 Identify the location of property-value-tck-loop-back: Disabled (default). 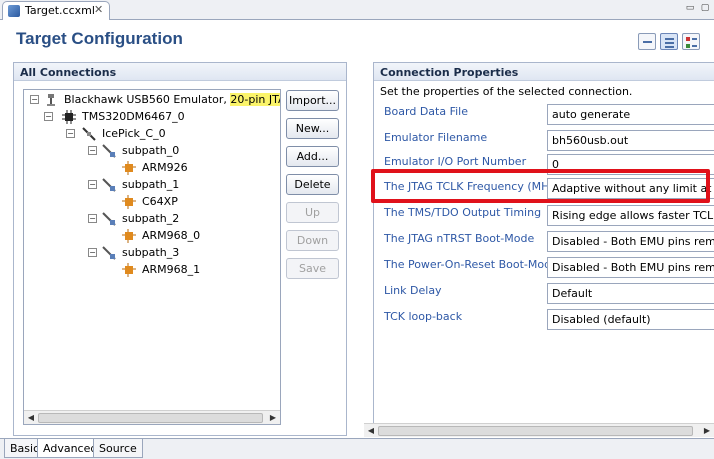
(630, 319).